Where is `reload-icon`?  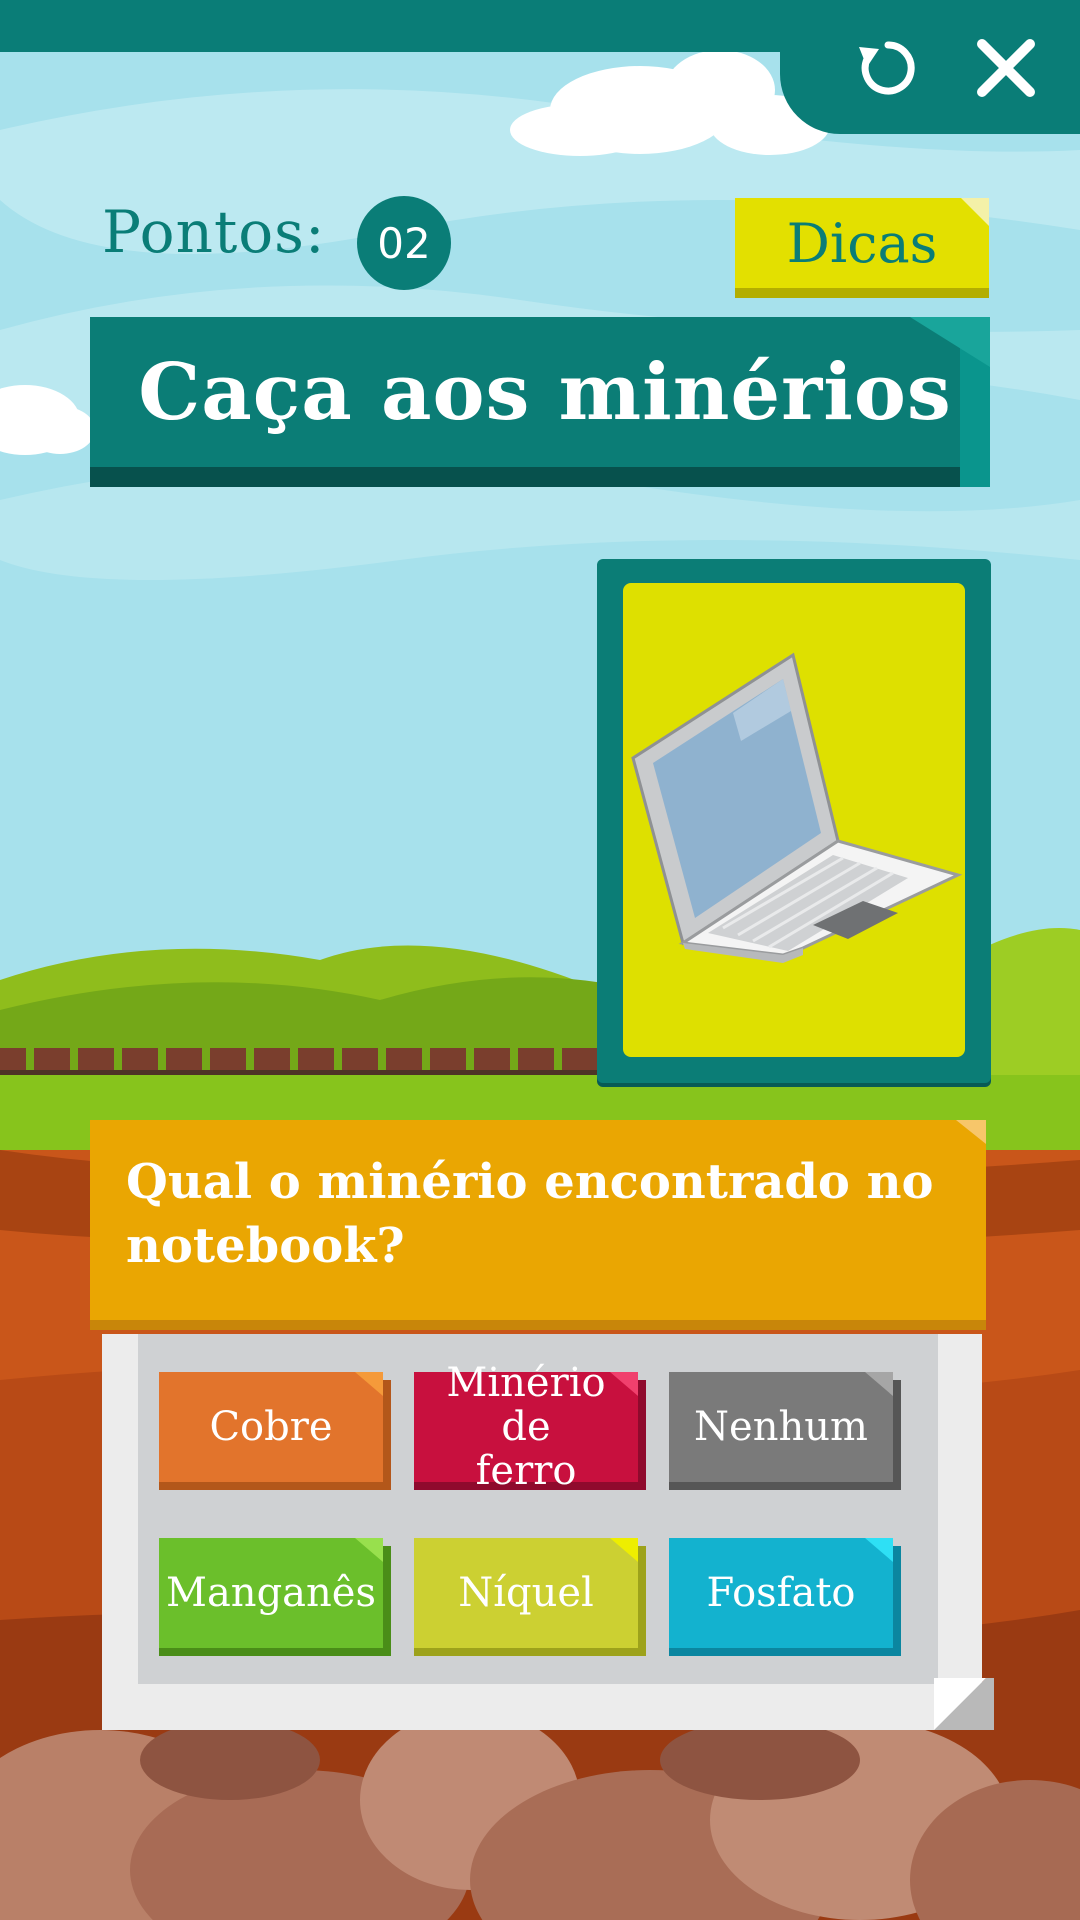 reload-icon is located at coordinates (888, 68).